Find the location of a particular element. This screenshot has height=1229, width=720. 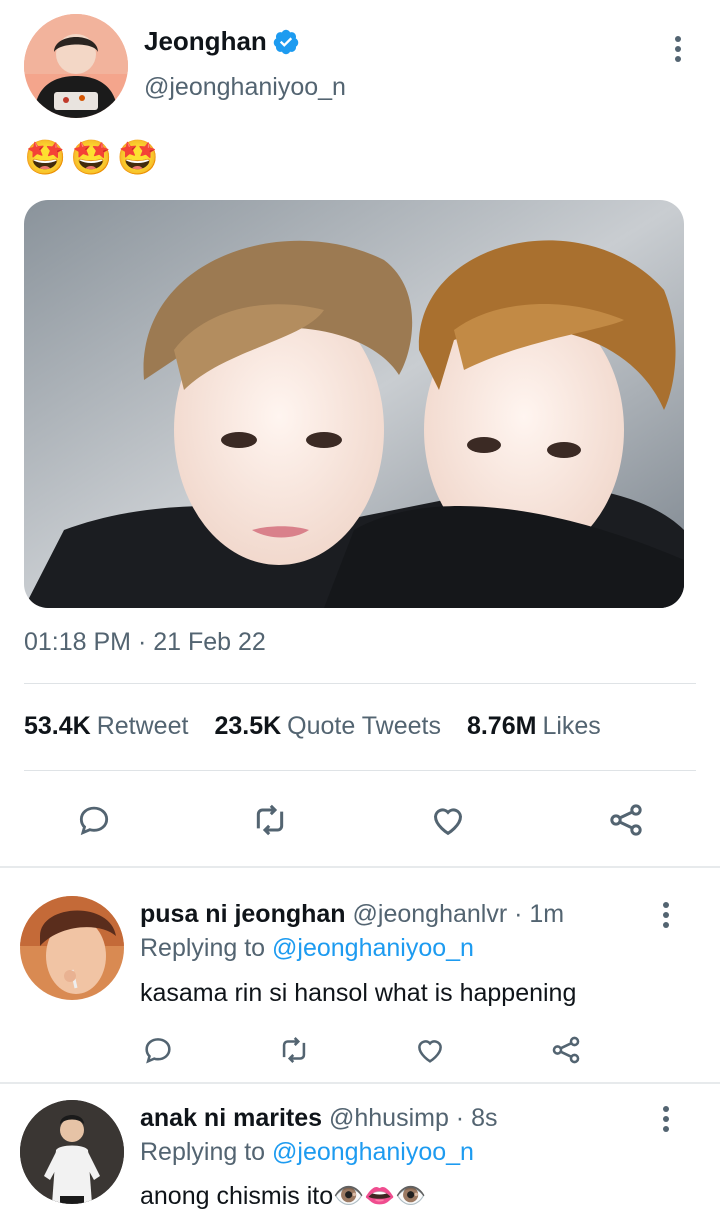

stat-label: Likes is located at coordinates (571, 726).